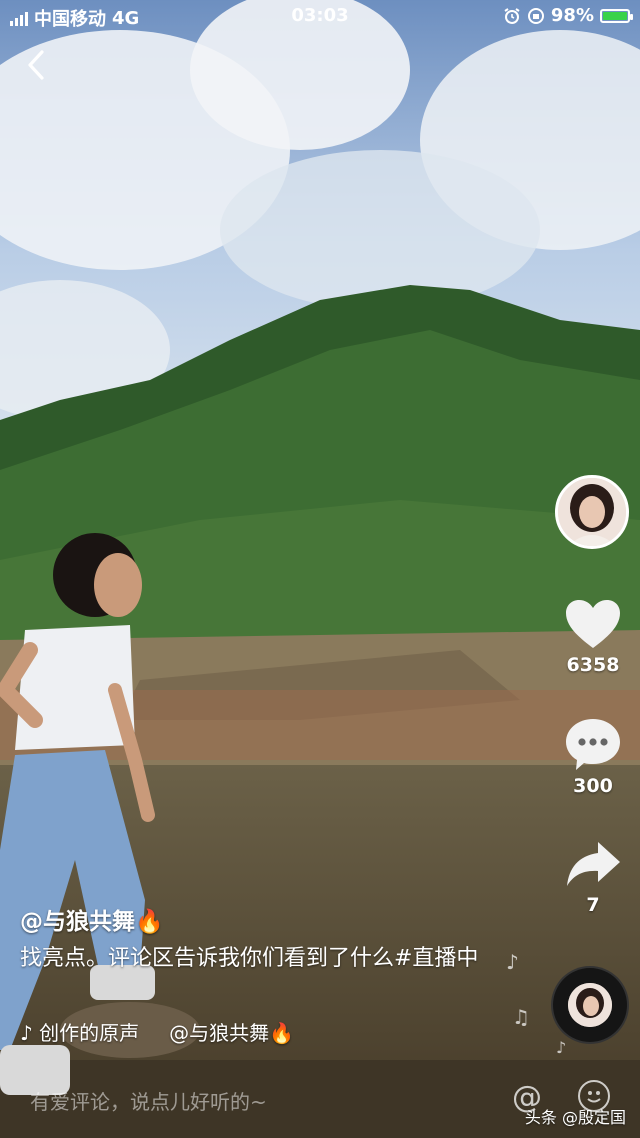  I want to click on share-icon, so click(593, 864).